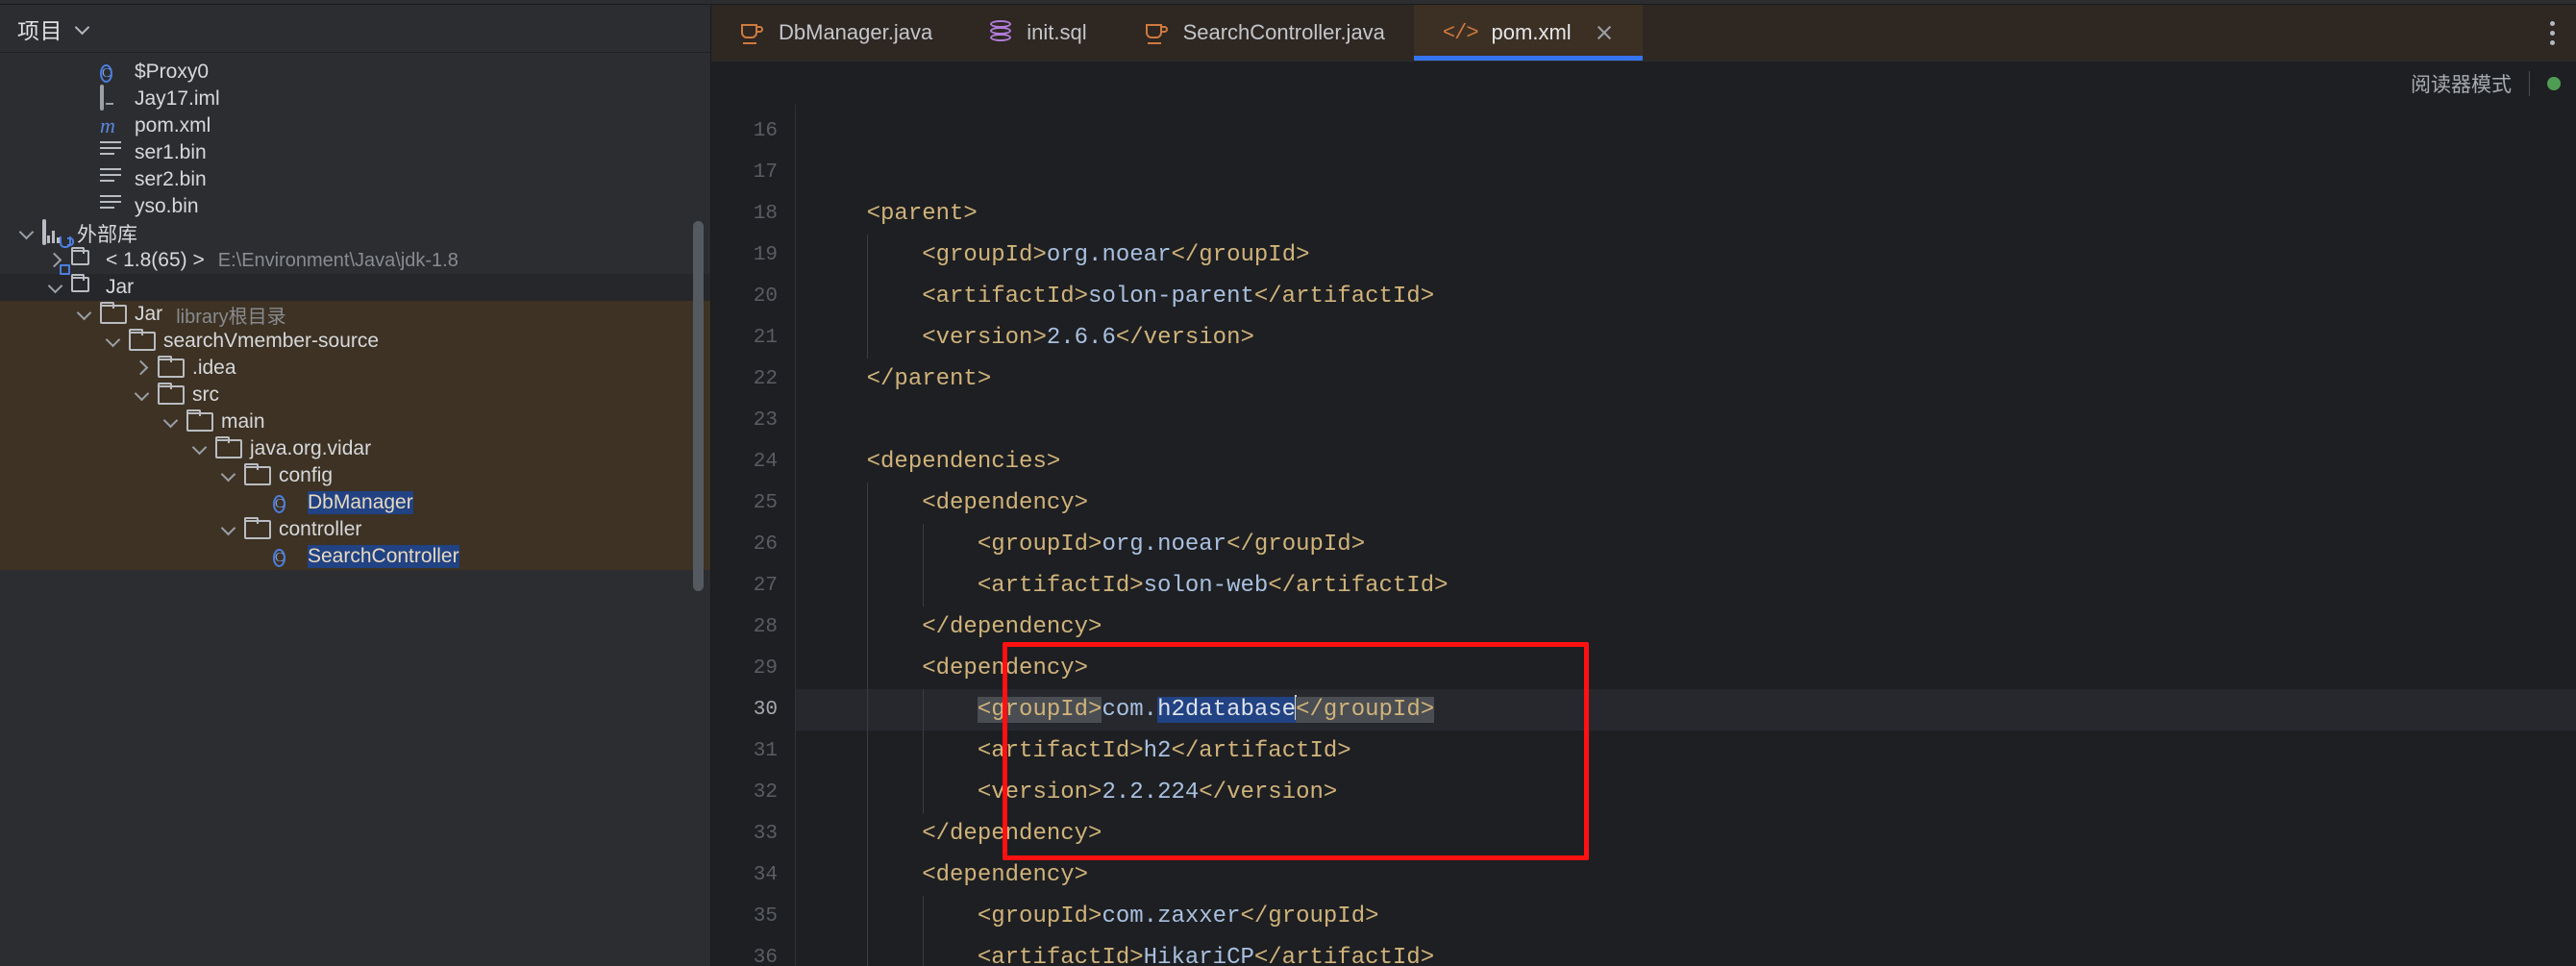 Image resolution: width=2576 pixels, height=966 pixels. I want to click on tree-item: C DbManager, so click(355, 502).